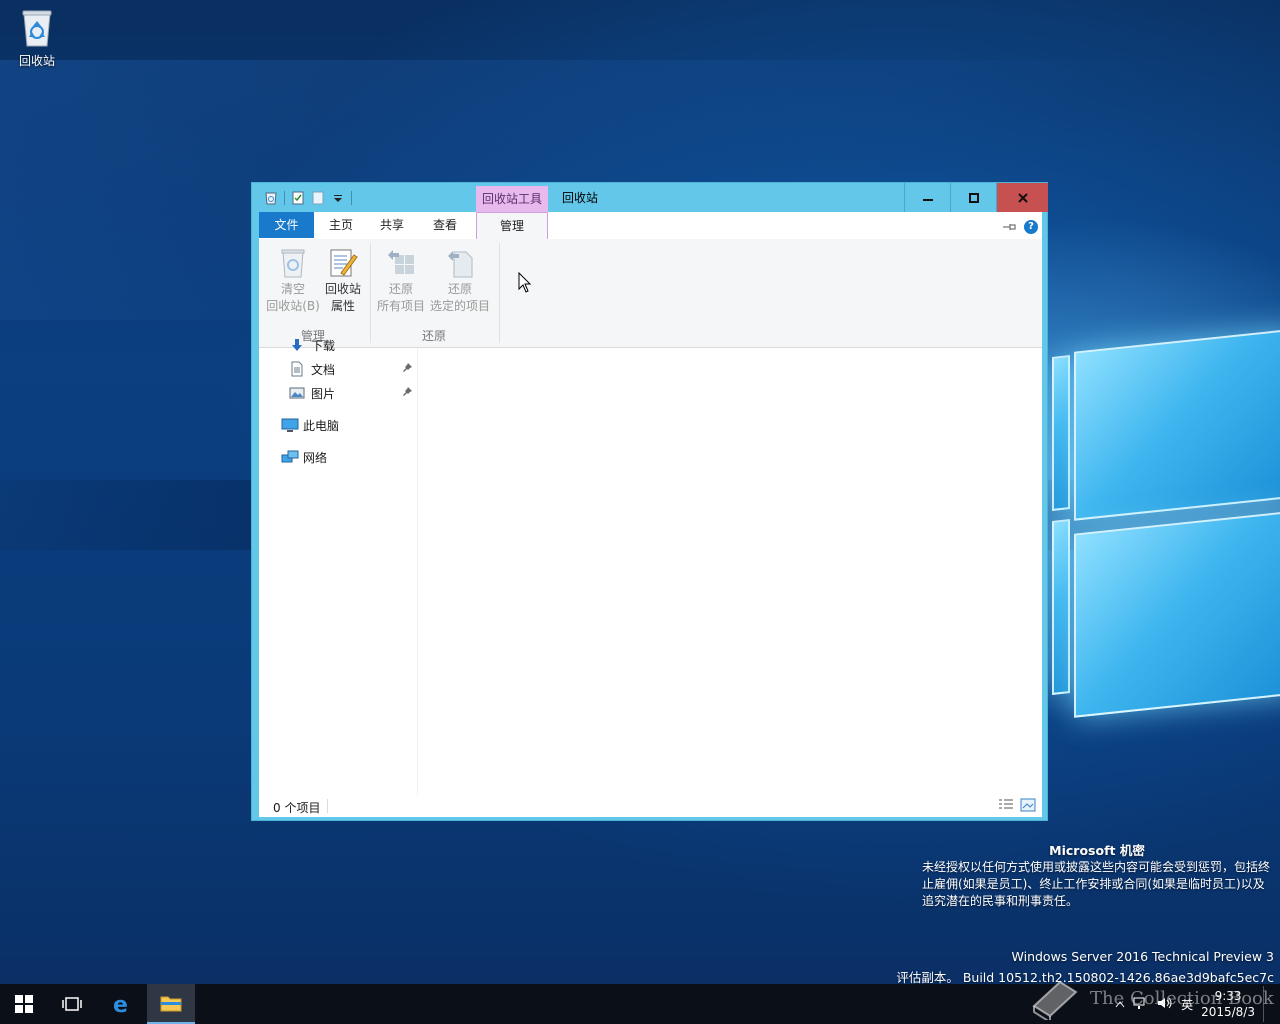  What do you see at coordinates (286, 225) in the screenshot?
I see `tab-file: 文件` at bounding box center [286, 225].